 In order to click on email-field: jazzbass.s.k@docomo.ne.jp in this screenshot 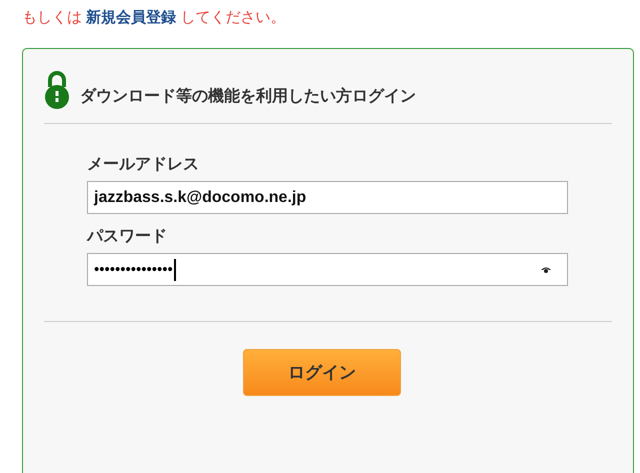, I will do `click(327, 197)`.